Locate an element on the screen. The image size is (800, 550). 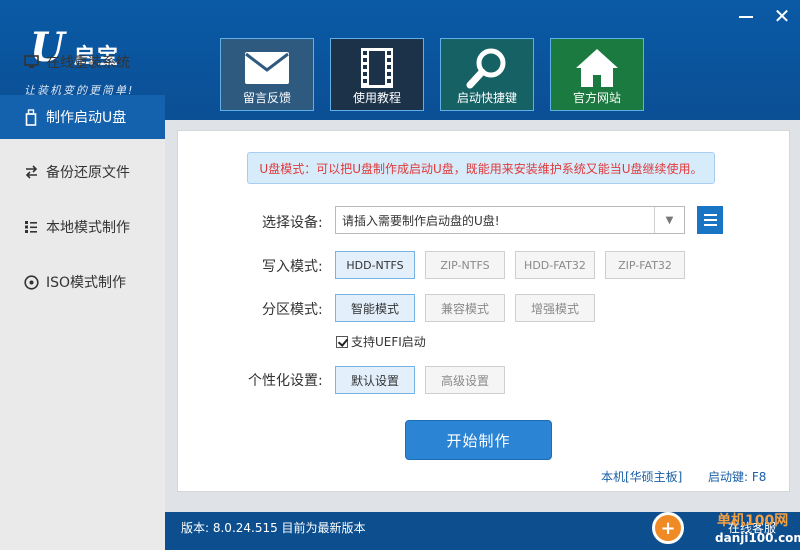
sidebar-item-online-reinstall: 在线重装系统 is located at coordinates (82, 62).